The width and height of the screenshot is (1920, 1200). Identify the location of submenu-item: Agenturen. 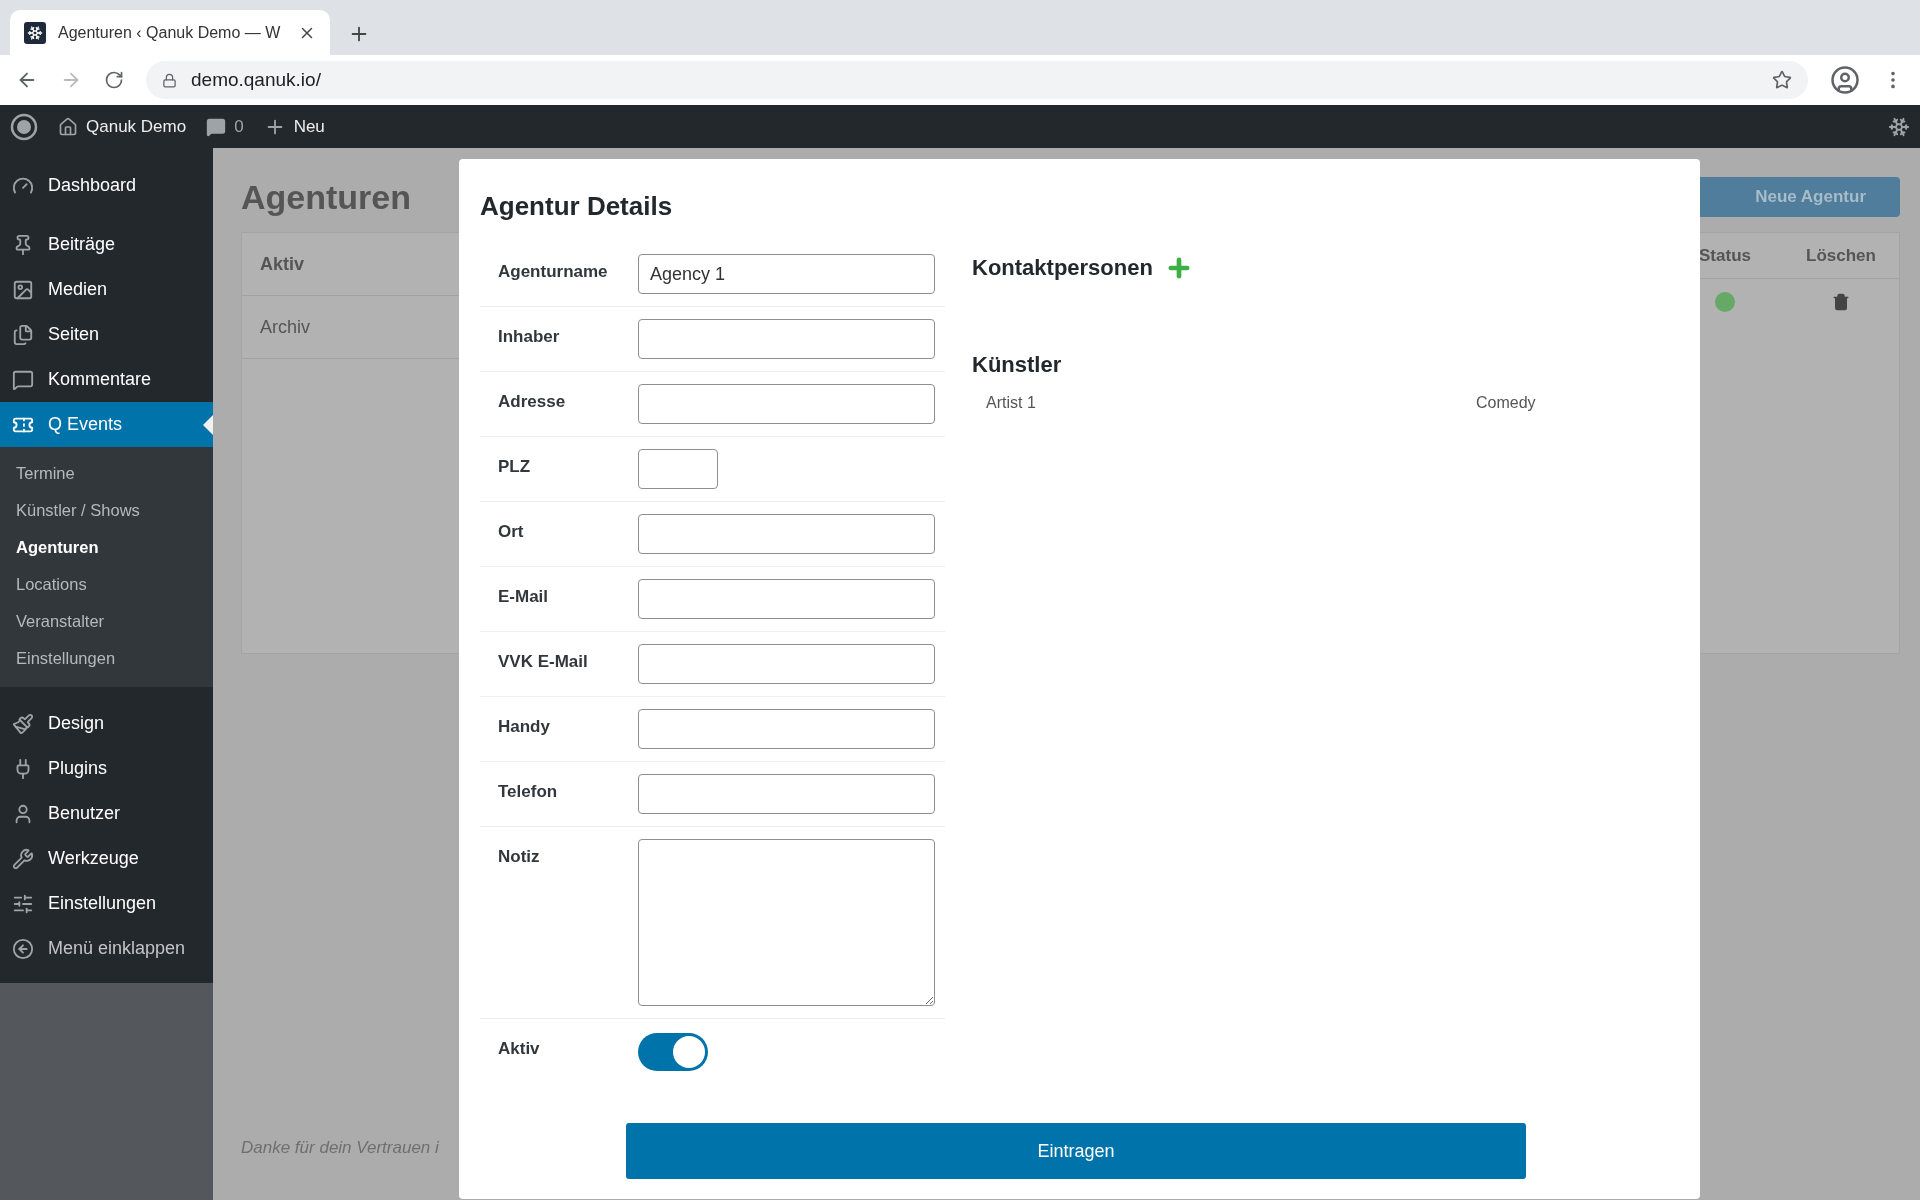
(106, 547).